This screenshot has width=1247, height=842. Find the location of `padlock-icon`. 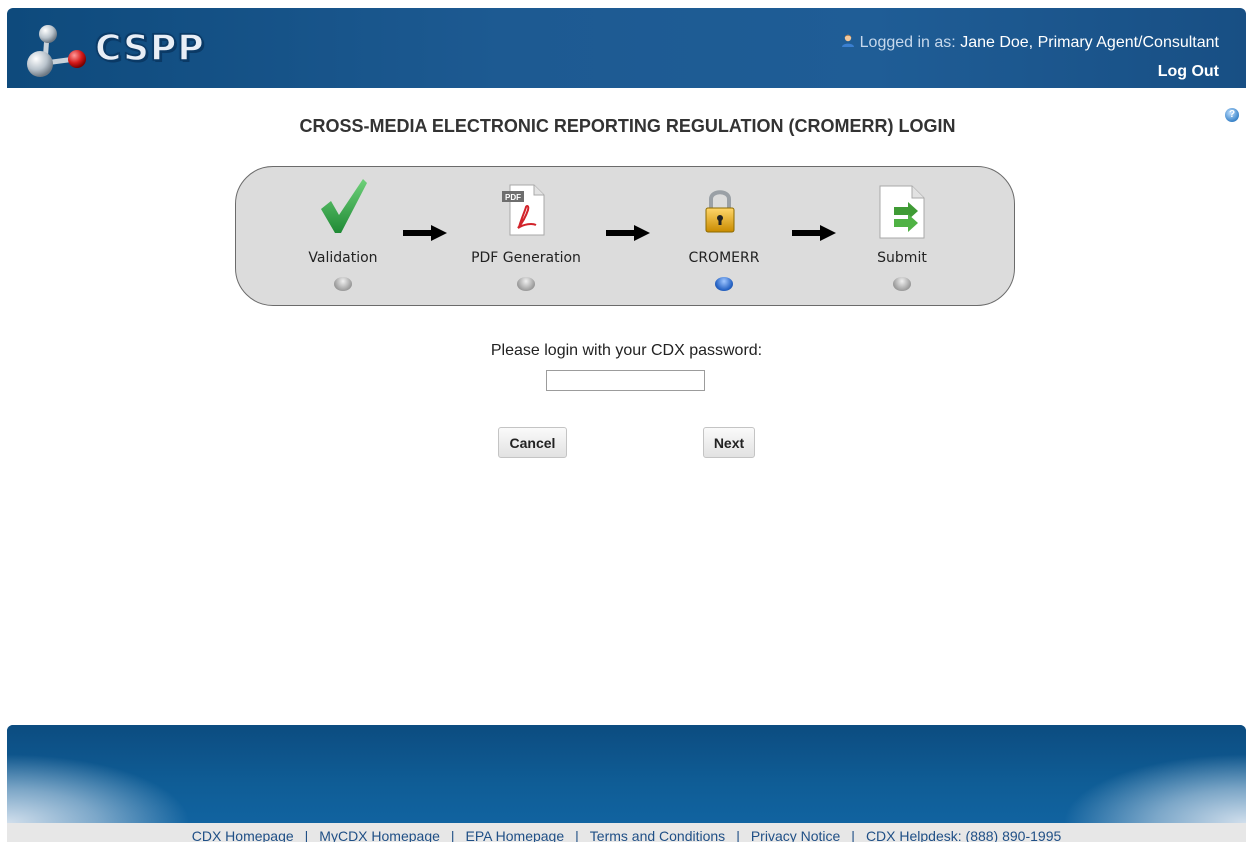

padlock-icon is located at coordinates (720, 211).